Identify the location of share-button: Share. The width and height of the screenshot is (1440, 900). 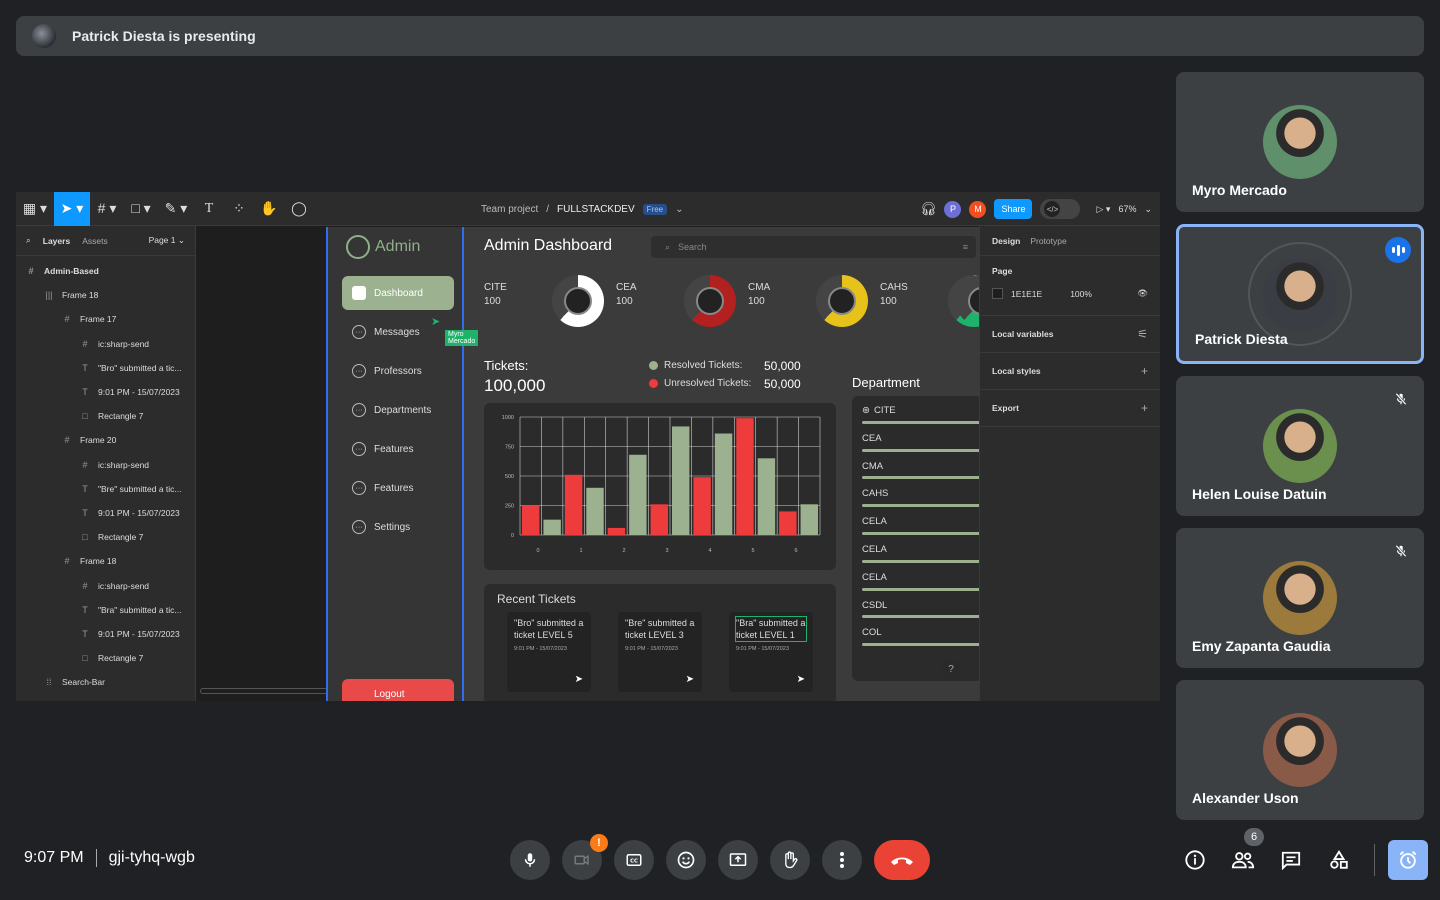
(1013, 209).